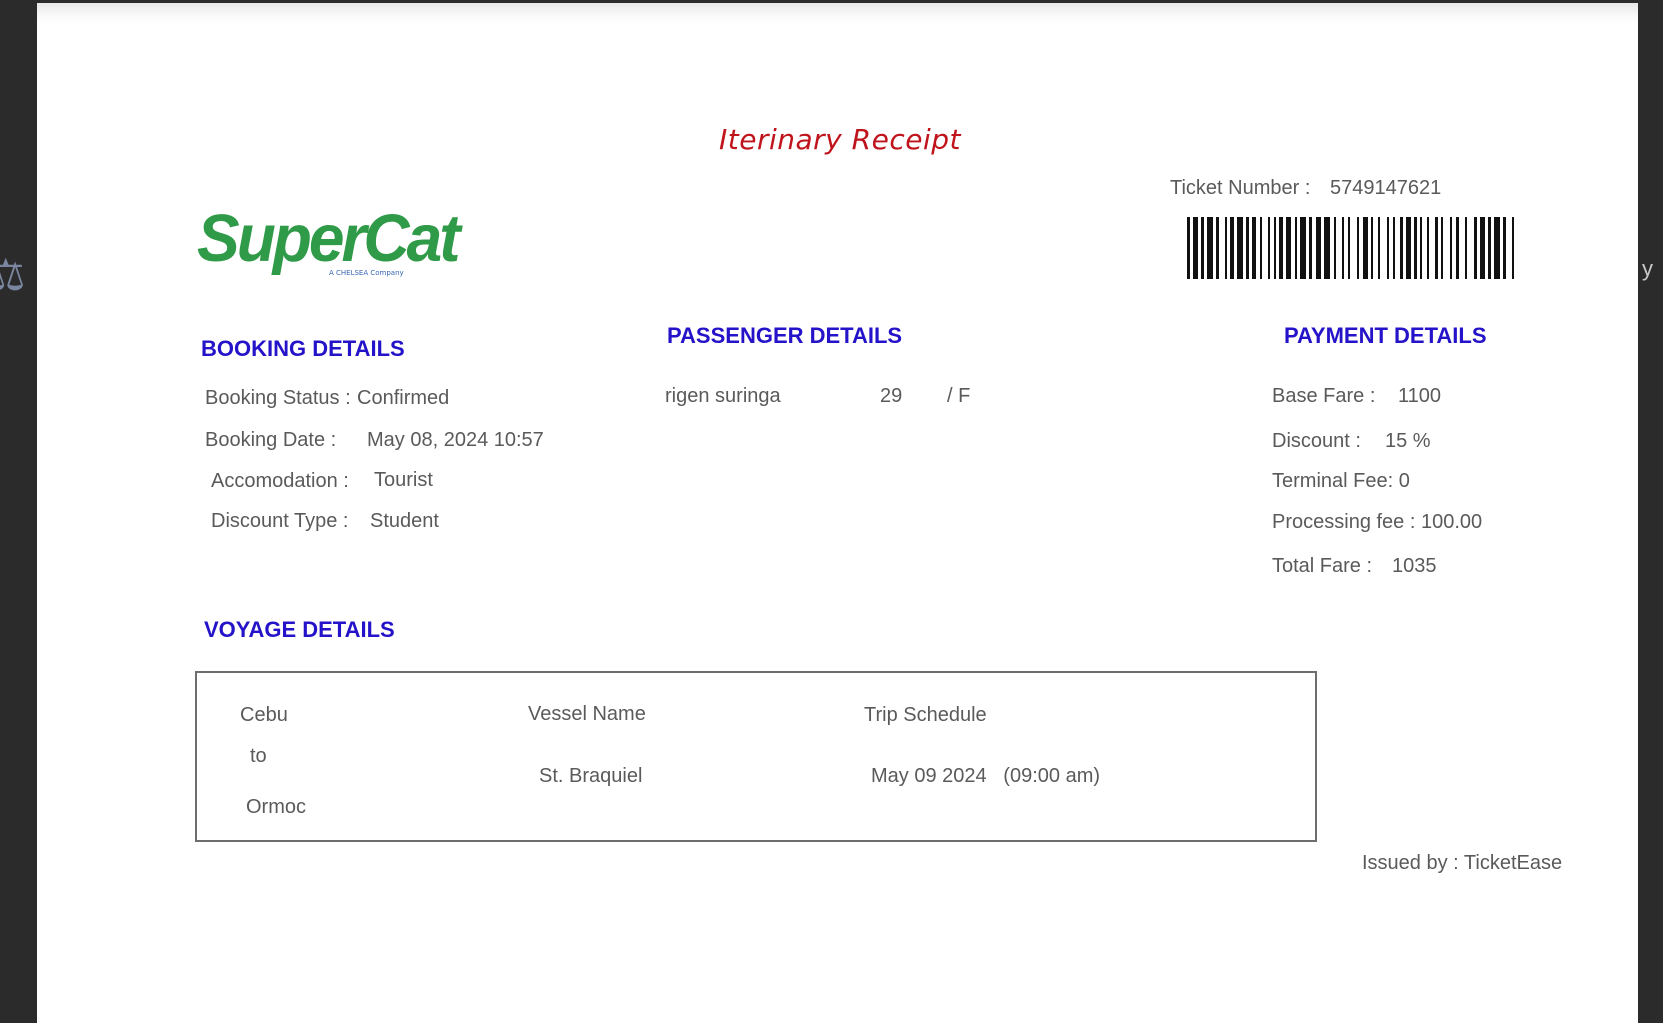  I want to click on booking-status-label: Booking Status :, so click(278, 398).